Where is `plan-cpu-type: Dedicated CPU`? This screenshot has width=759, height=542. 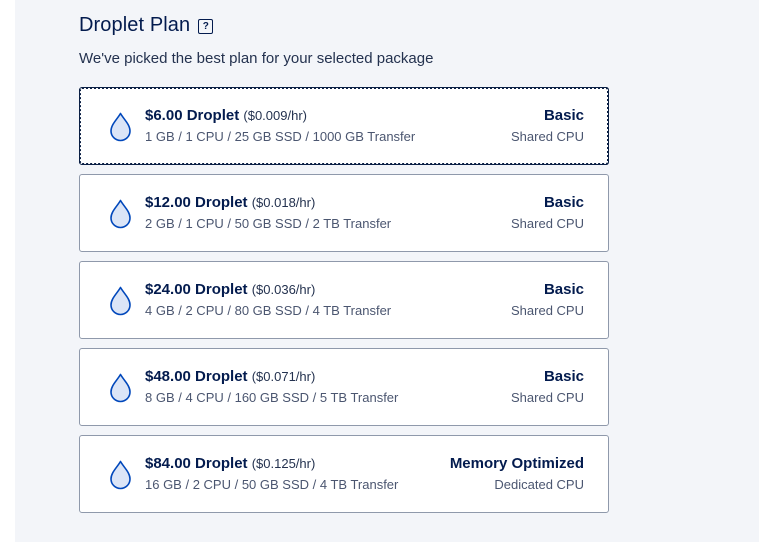
plan-cpu-type: Dedicated CPU is located at coordinates (539, 484).